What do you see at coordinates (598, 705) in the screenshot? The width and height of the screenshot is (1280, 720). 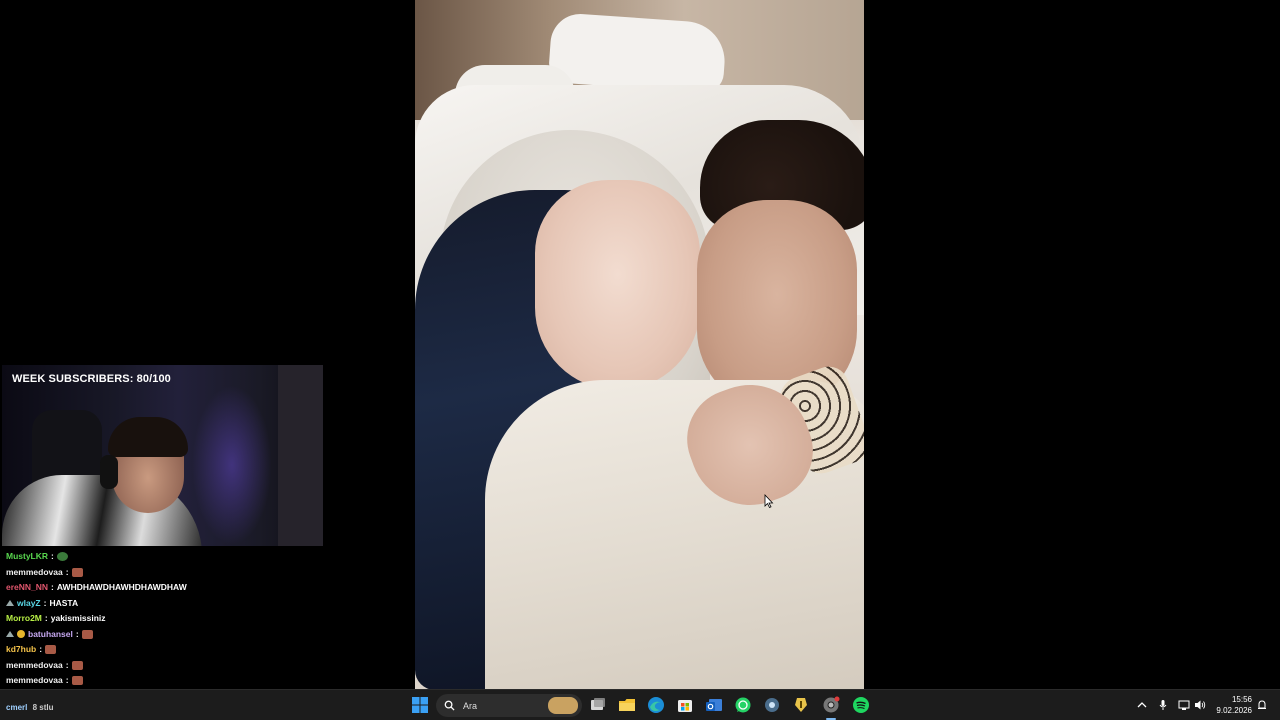 I see `task-view-icon` at bounding box center [598, 705].